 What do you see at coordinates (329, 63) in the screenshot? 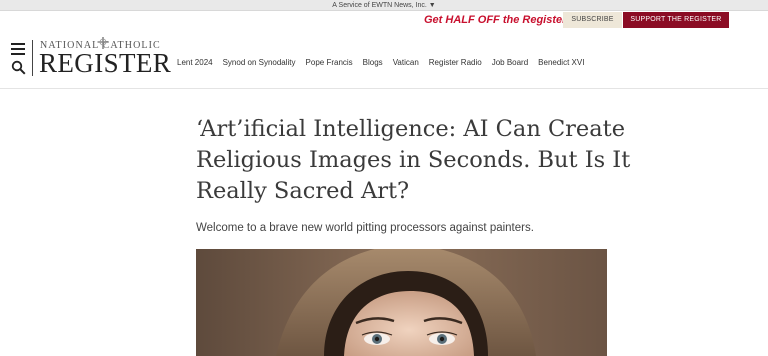
I see `nav-item-pope-francis: Pope Francis` at bounding box center [329, 63].